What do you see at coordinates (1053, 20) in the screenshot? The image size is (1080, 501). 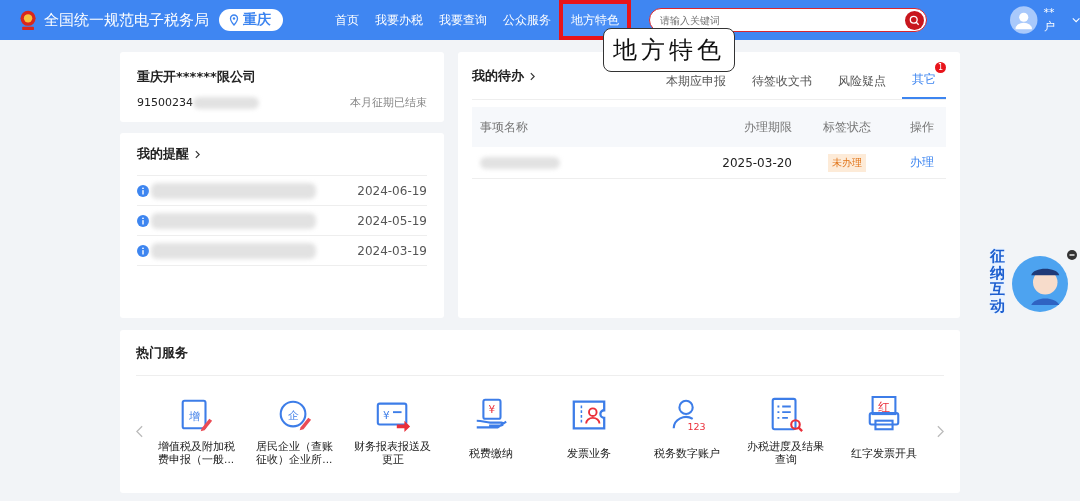 I see `user-name: **户` at bounding box center [1053, 20].